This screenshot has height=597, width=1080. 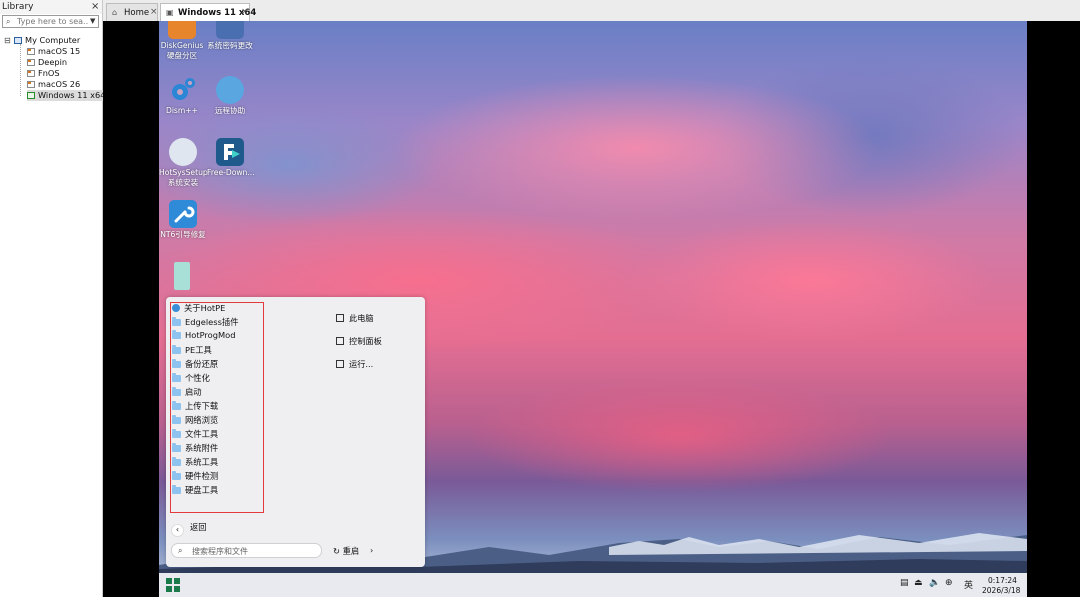 What do you see at coordinates (67, 95) in the screenshot?
I see `tree-item-windows11: Windows 11 x64` at bounding box center [67, 95].